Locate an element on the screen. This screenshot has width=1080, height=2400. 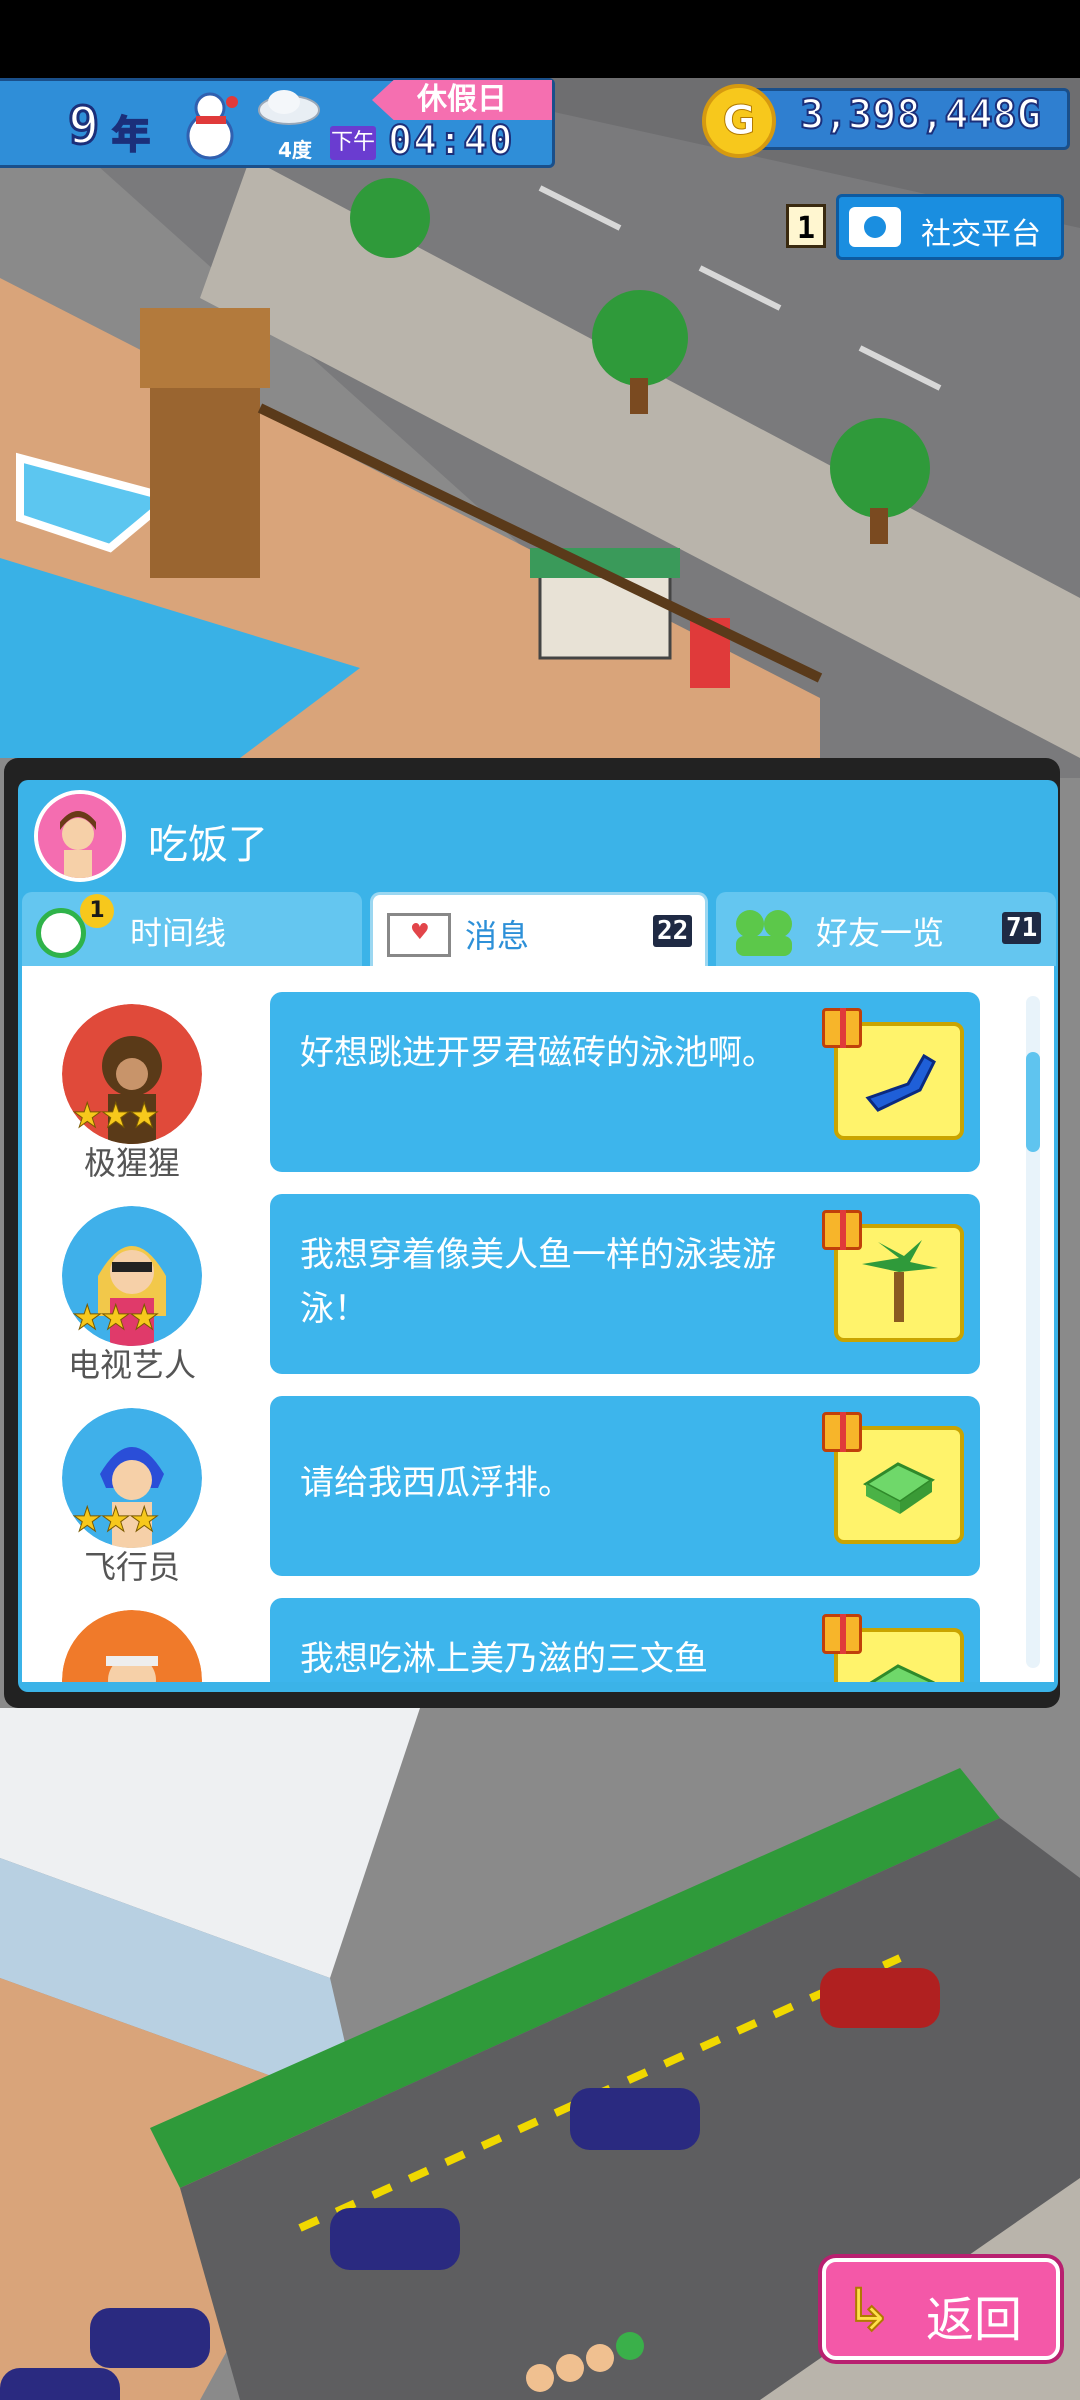
list-item: 我想吃淋上美乃滋的三文鱼 is located at coordinates (522, 1640).